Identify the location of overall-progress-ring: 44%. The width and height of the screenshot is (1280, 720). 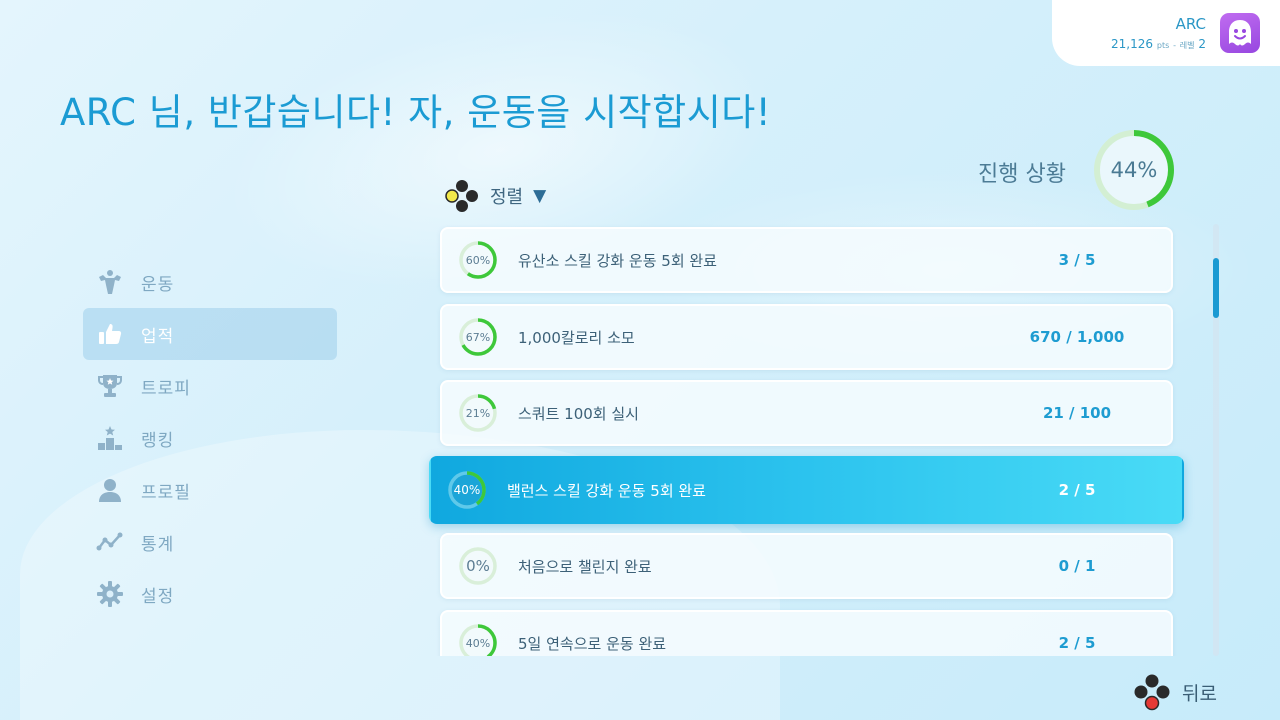
(1134, 170).